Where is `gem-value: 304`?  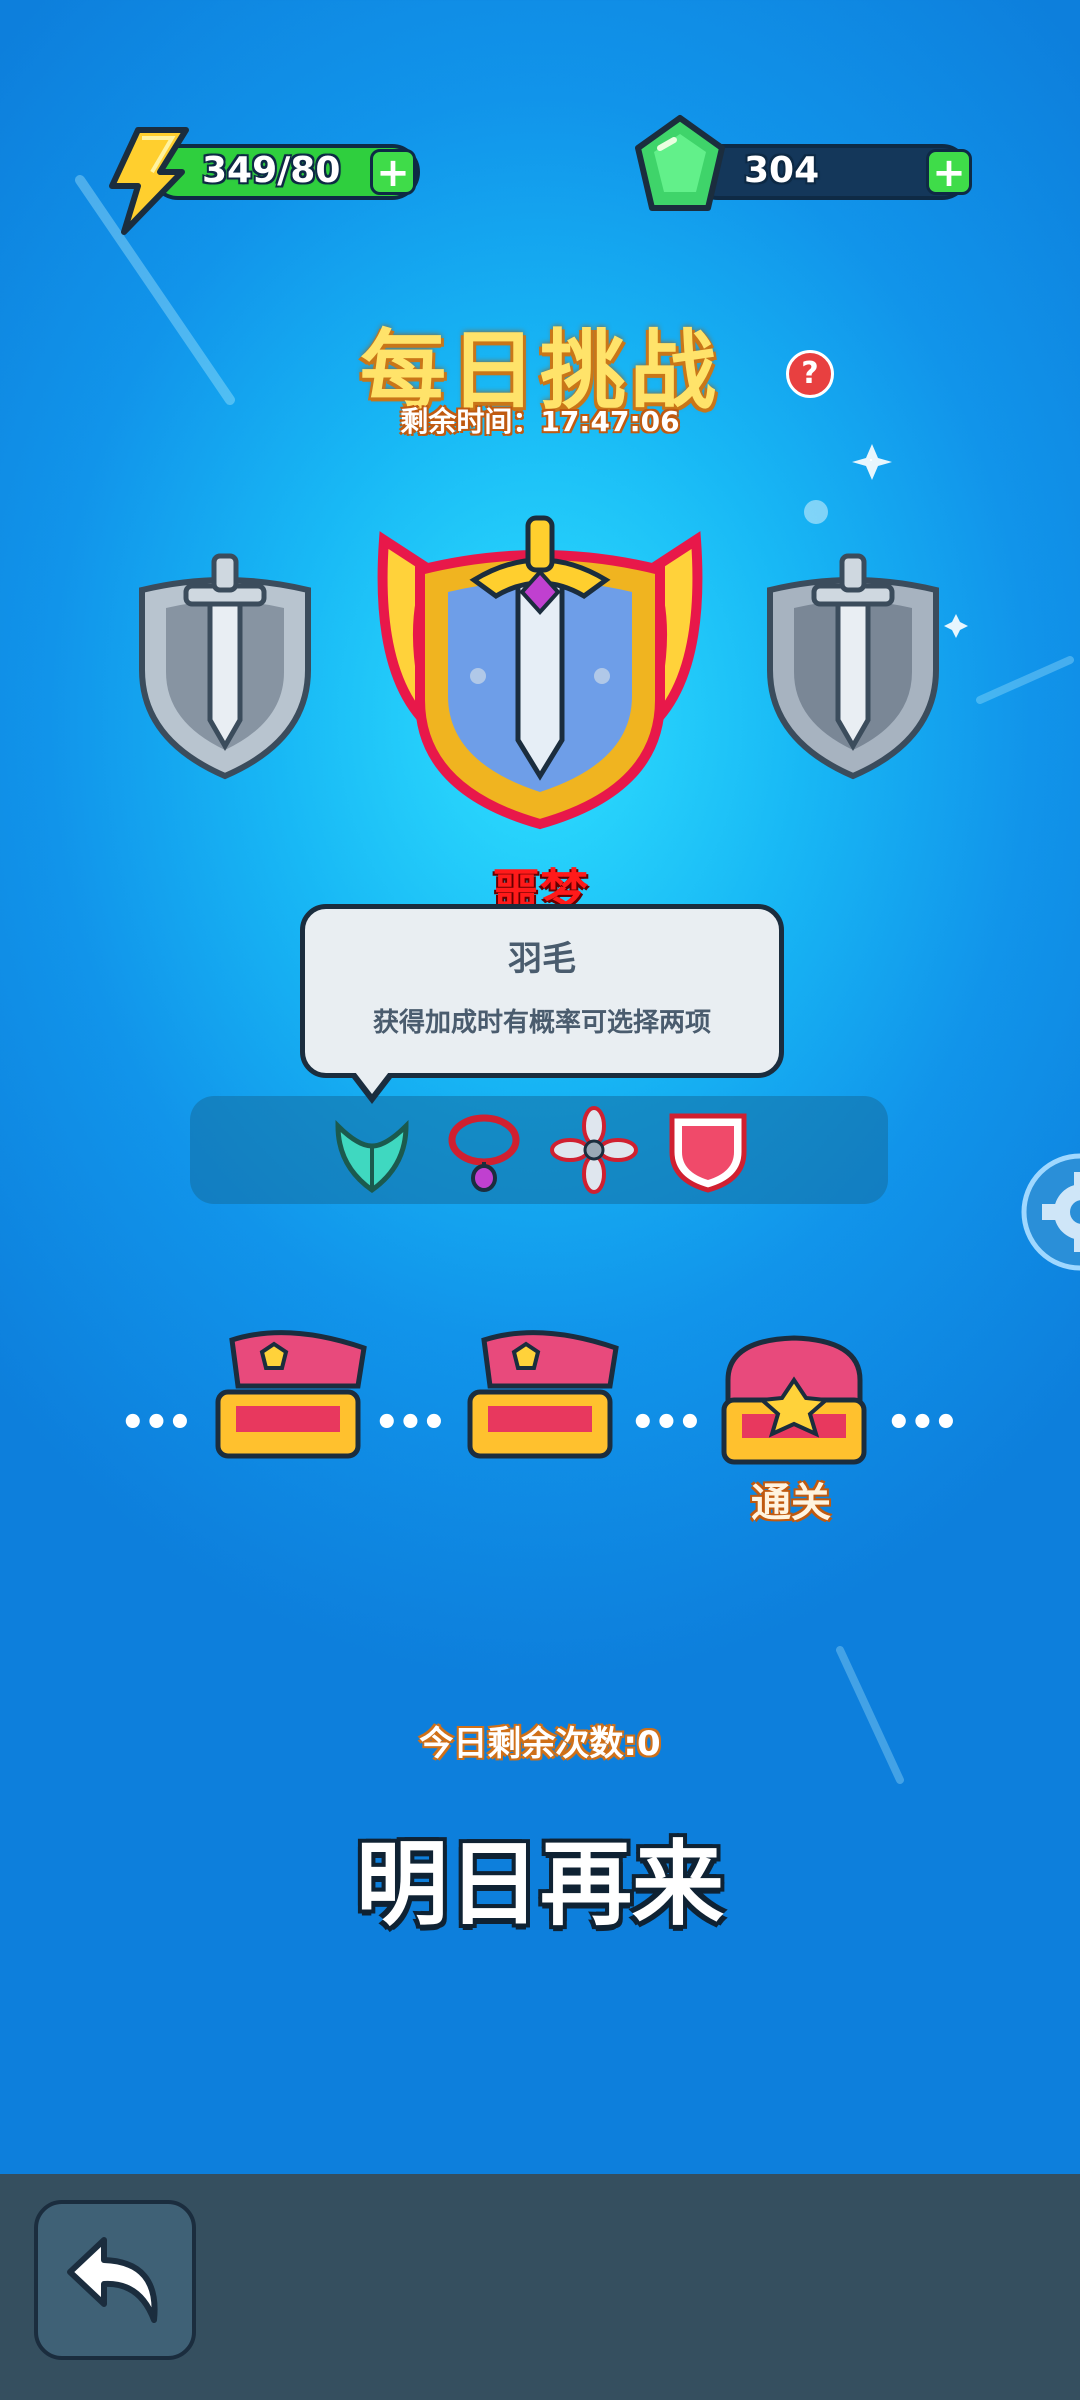 gem-value: 304 is located at coordinates (782, 170).